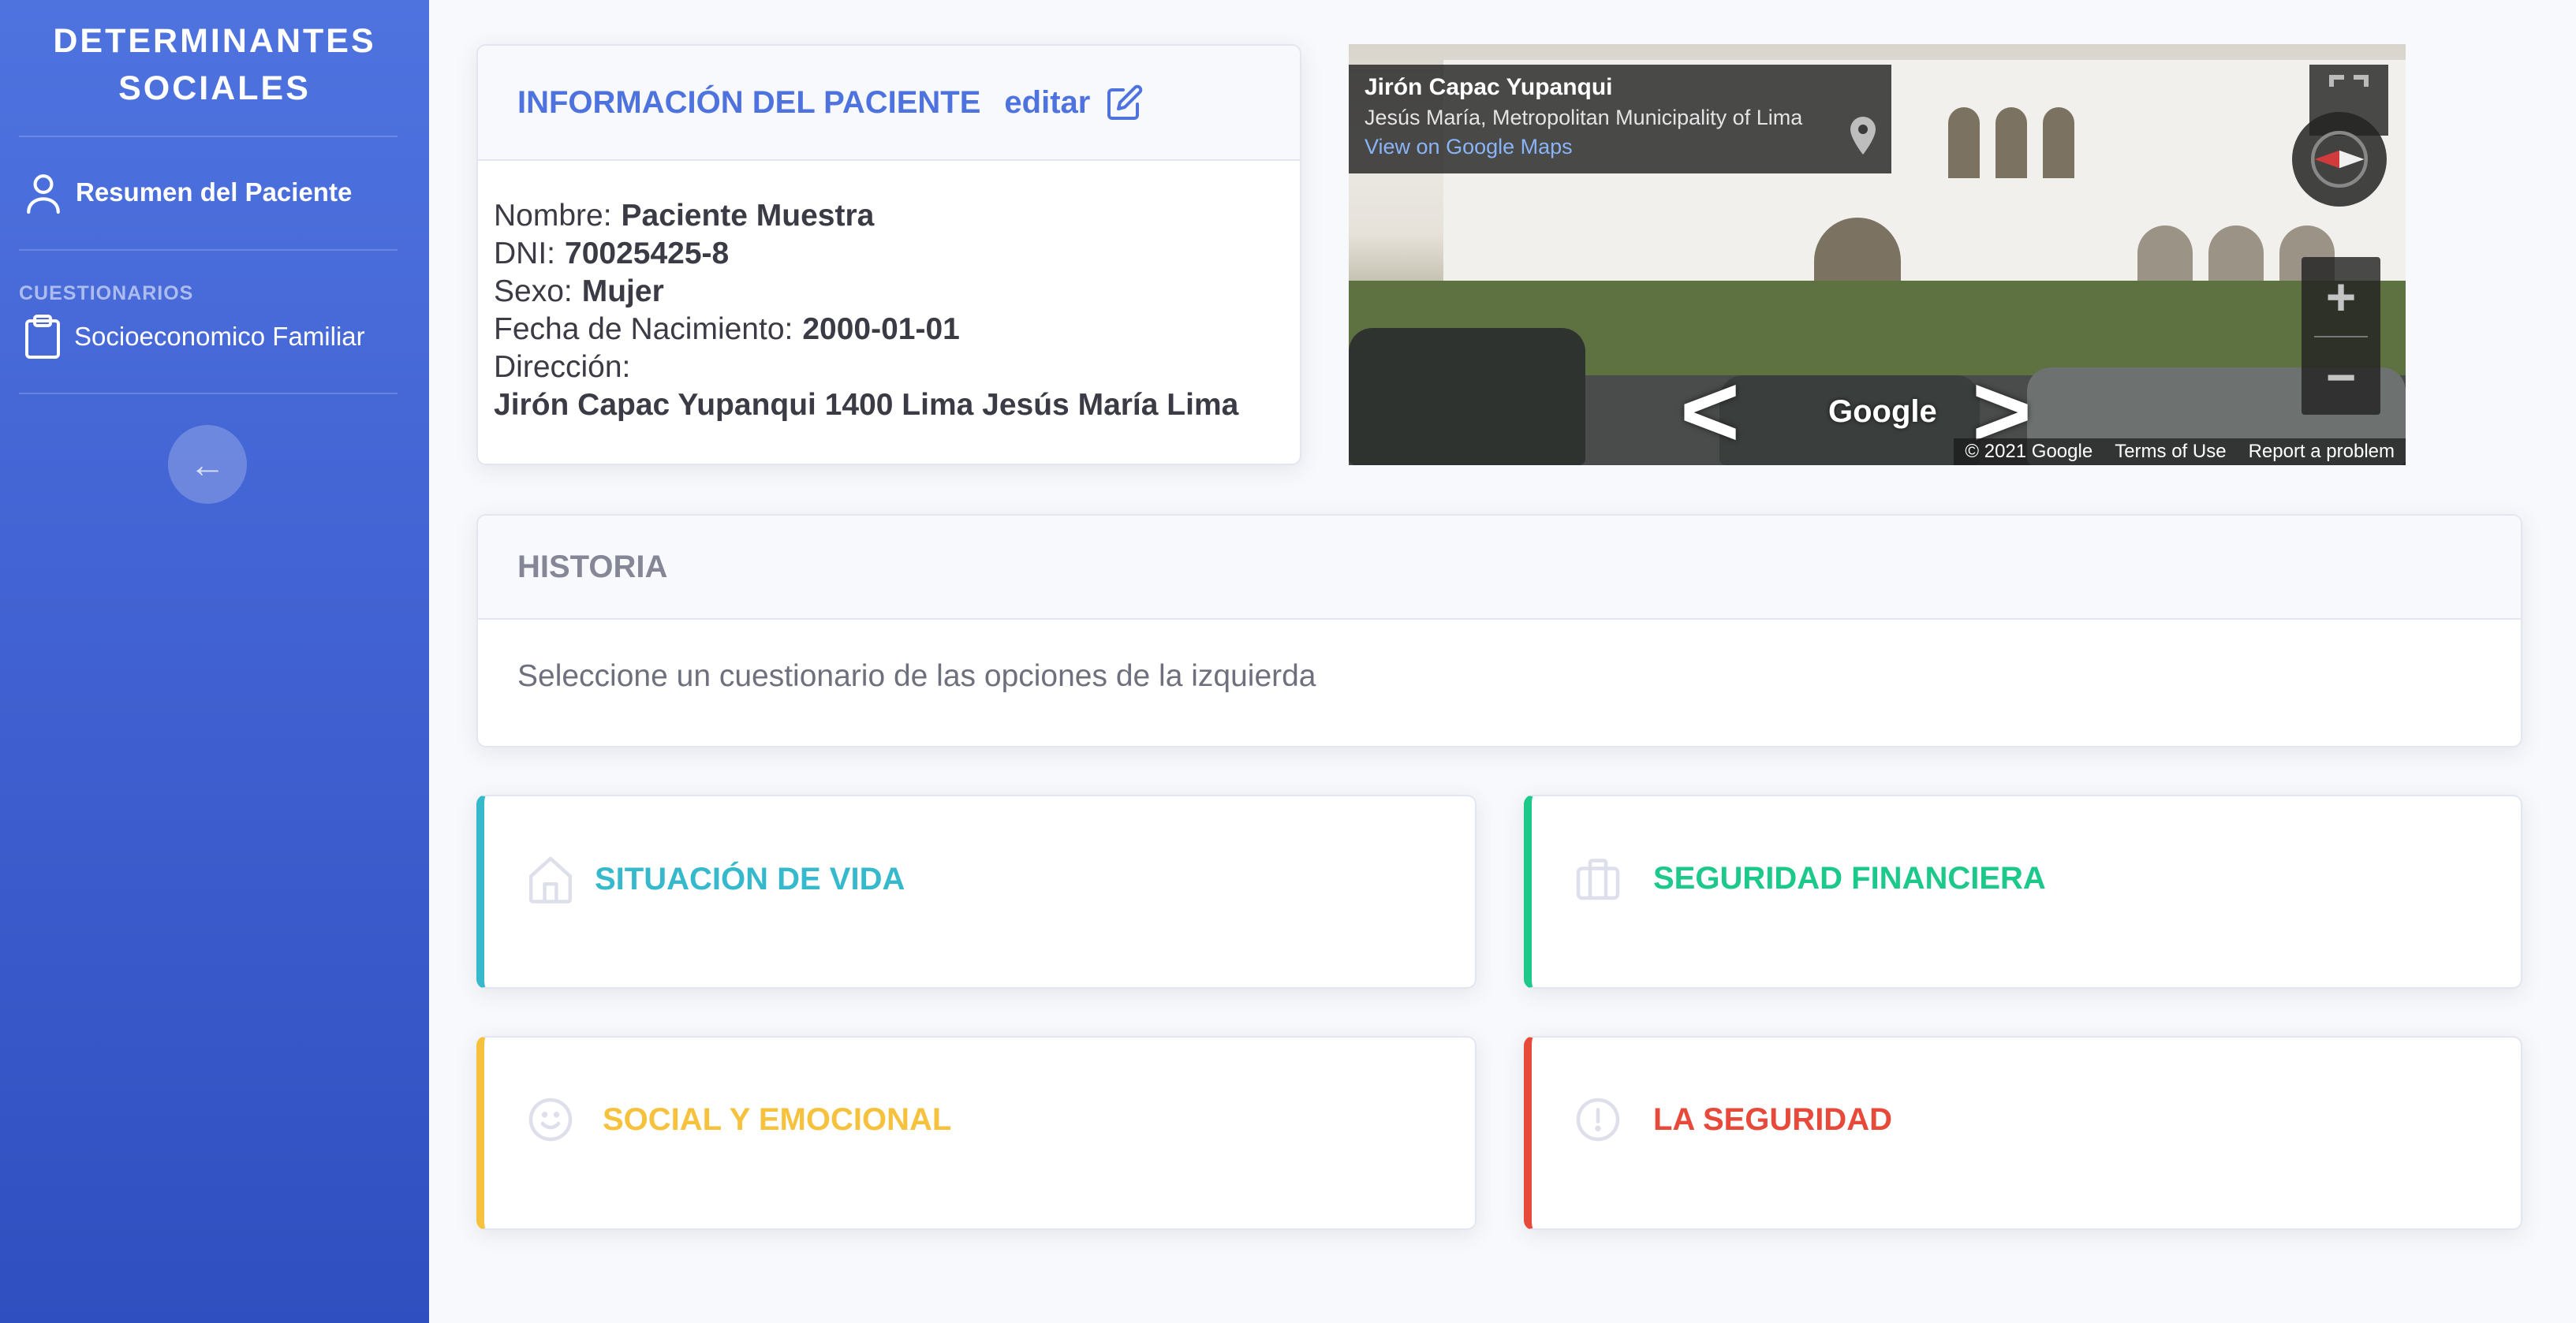  I want to click on category-label: SOCIAL Y EMOCIONAL, so click(777, 1119).